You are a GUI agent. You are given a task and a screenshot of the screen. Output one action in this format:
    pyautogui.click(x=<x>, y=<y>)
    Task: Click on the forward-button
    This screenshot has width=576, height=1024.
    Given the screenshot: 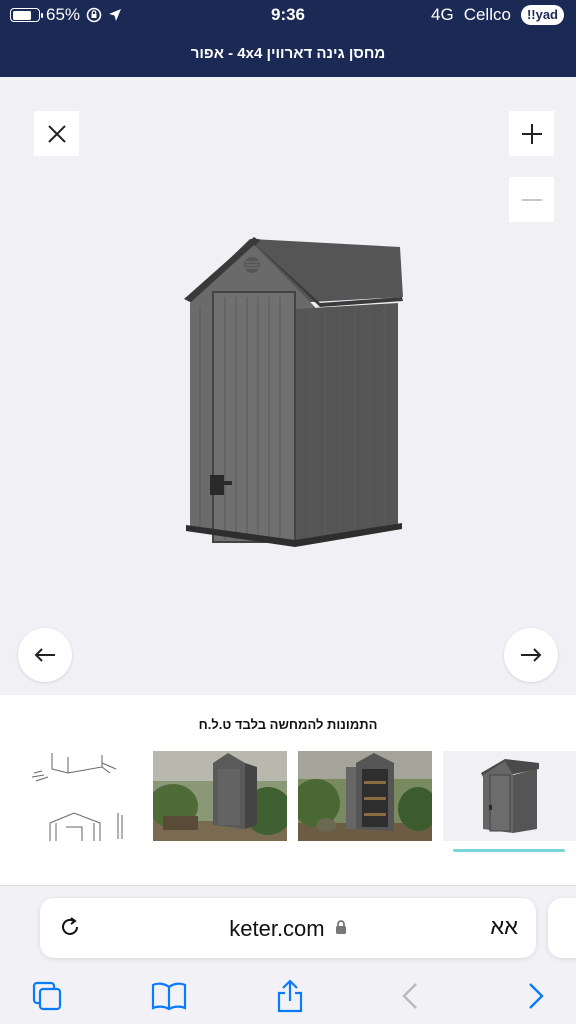 What is the action you would take?
    pyautogui.click(x=536, y=996)
    